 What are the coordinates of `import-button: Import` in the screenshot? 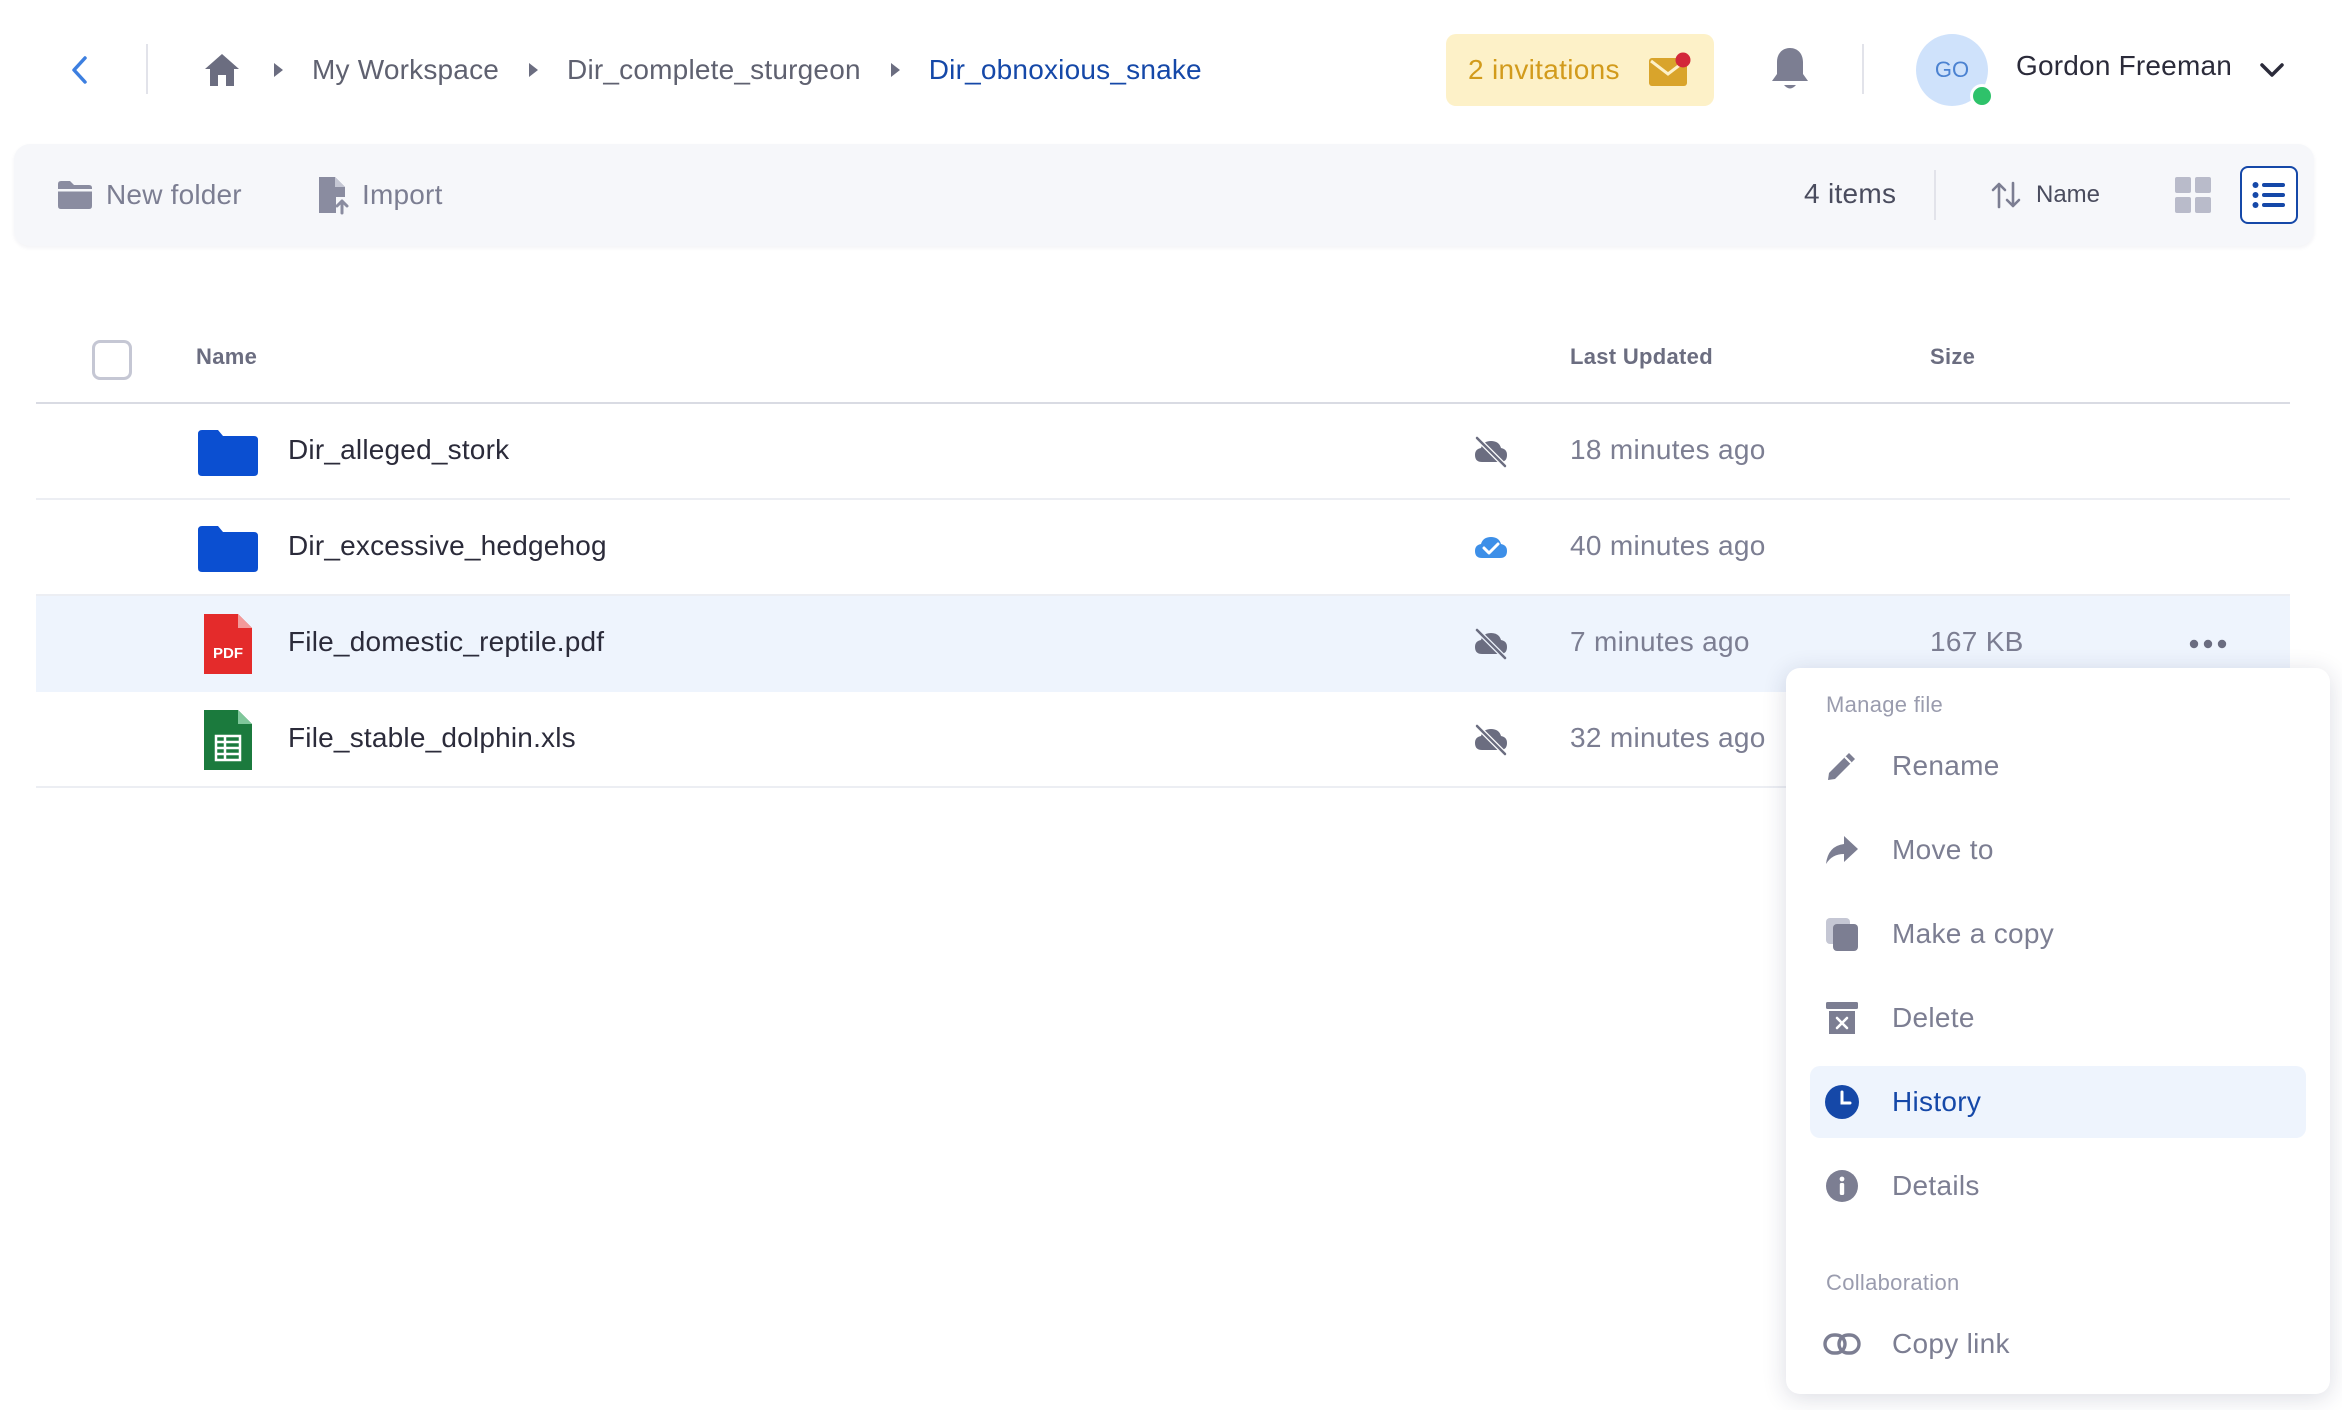 It's located at (379, 195).